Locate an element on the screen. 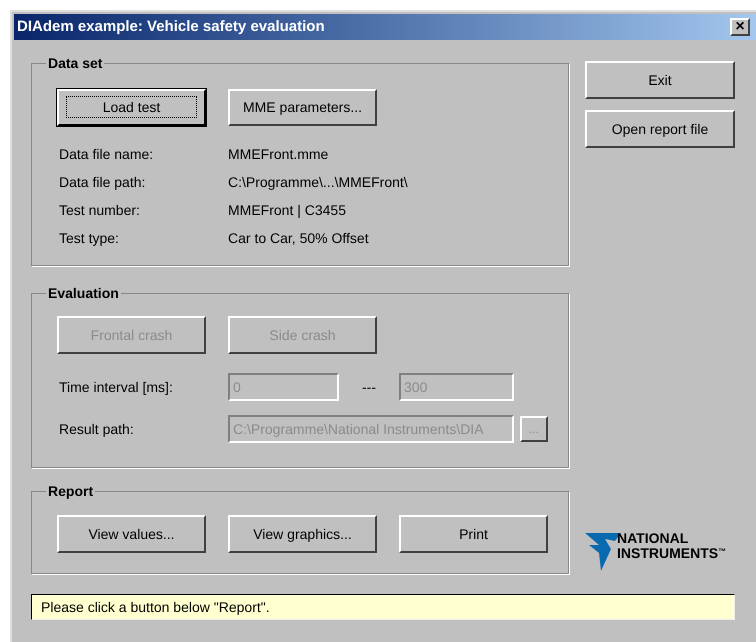 Image resolution: width=756 pixels, height=642 pixels. window-title: DIAdem example: Vehicle safety evaluation is located at coordinates (171, 26).